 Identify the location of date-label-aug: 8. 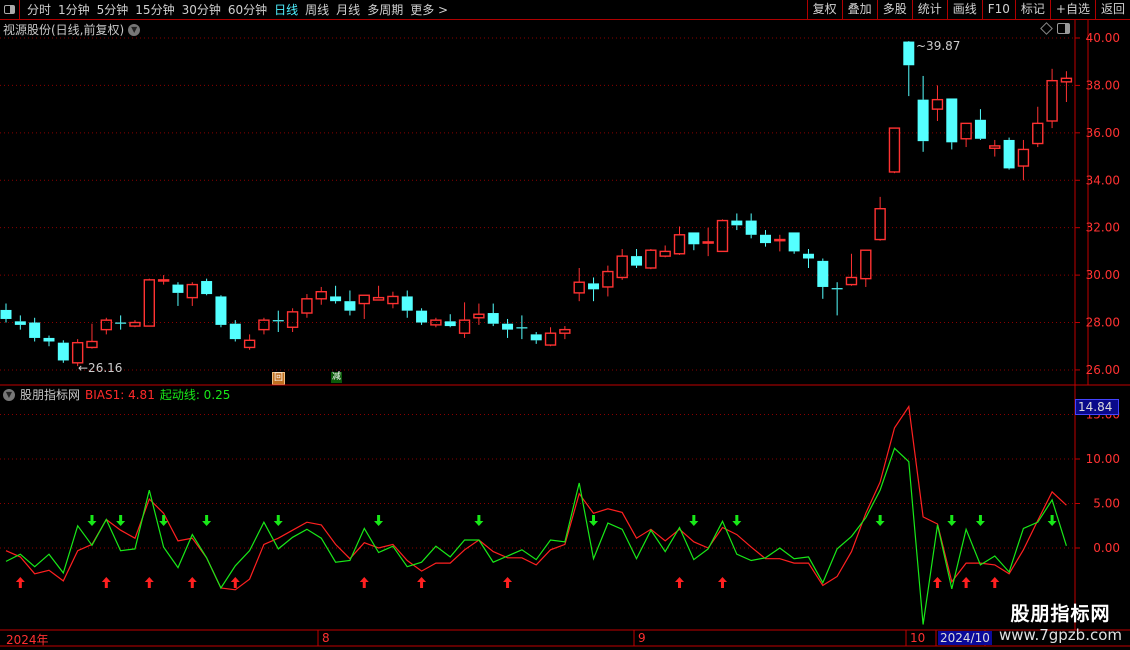
(326, 638).